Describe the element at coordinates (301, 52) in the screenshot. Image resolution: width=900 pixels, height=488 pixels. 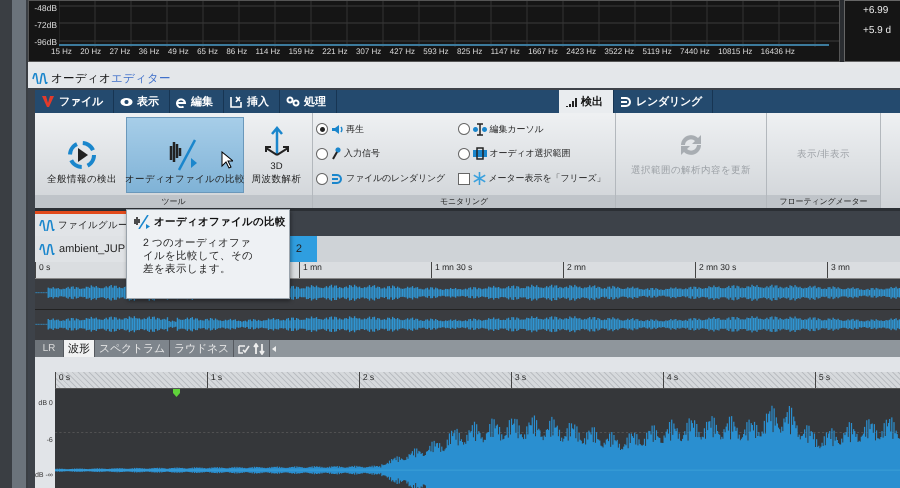
I see `frequency-label: 159 Hz` at that location.